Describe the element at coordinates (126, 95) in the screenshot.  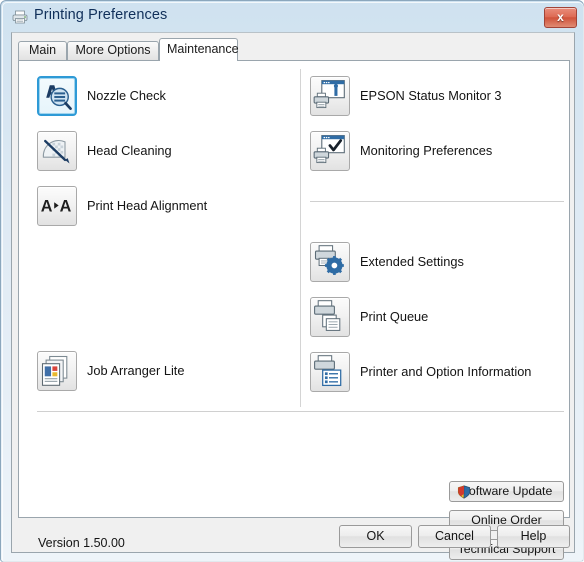
I see `nozzle-check-label: Nozzle Check` at that location.